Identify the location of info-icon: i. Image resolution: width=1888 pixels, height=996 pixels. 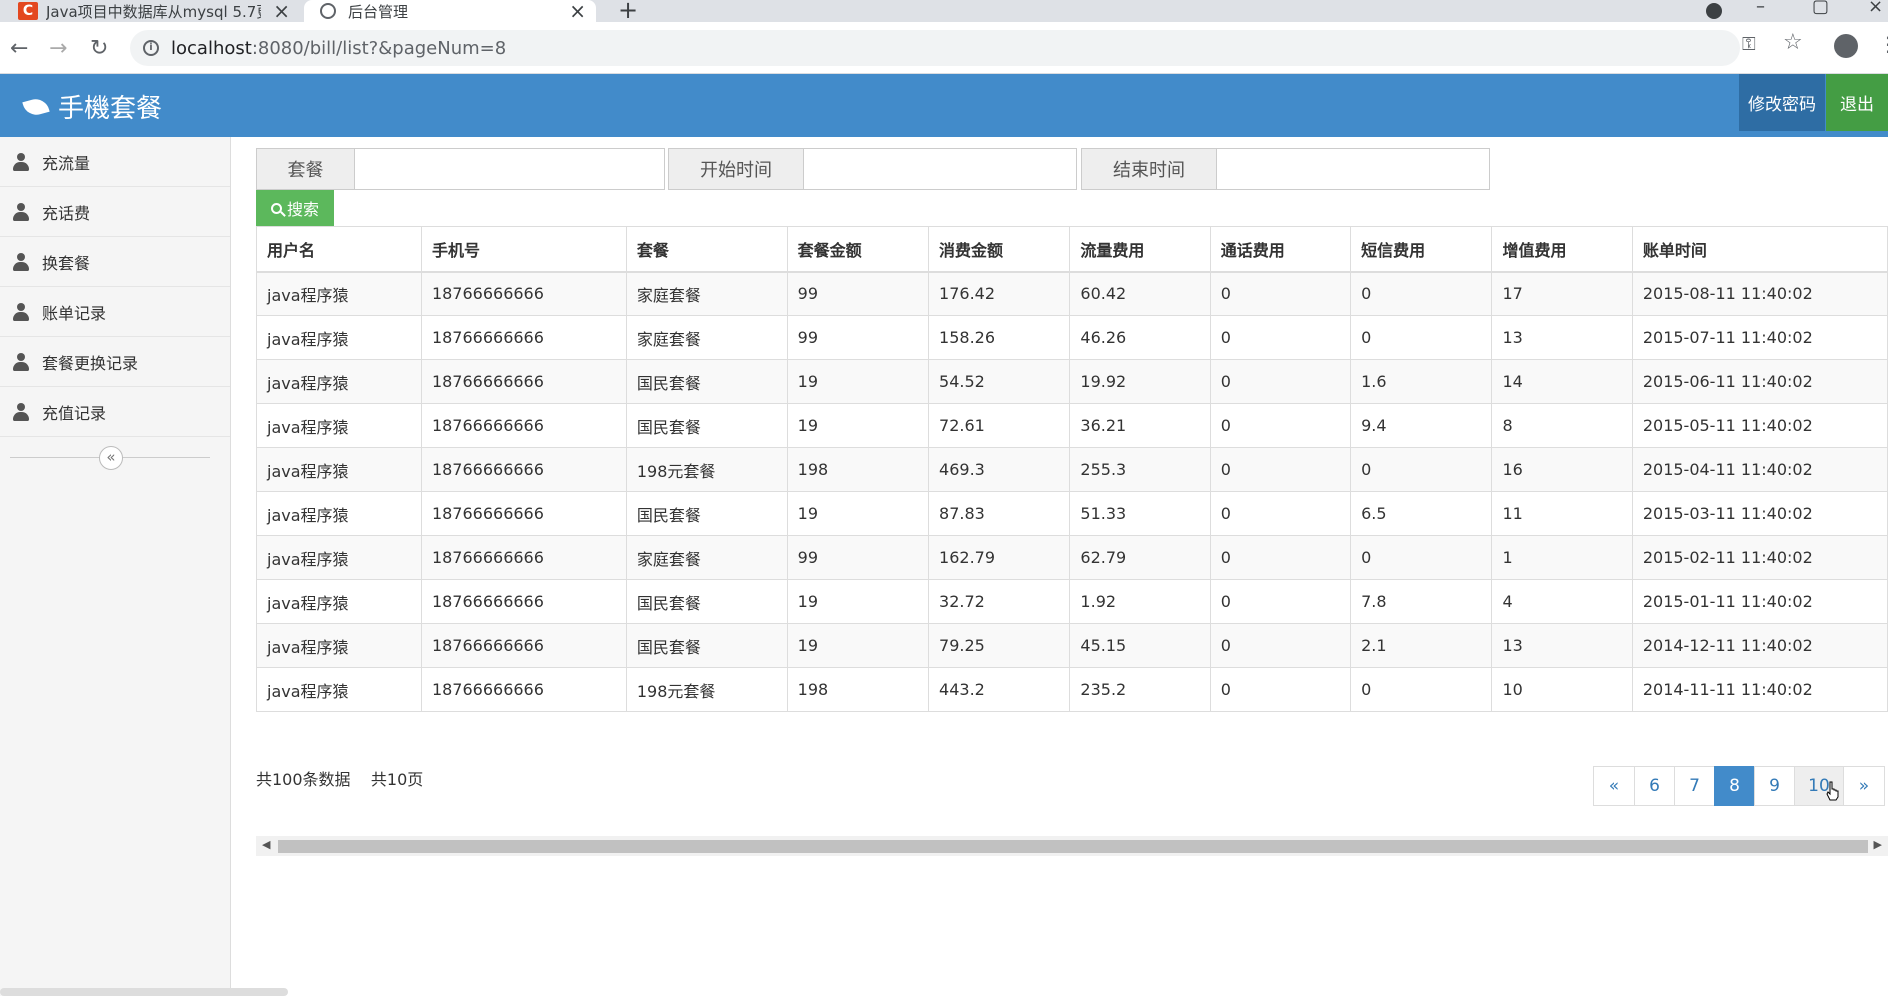
(151, 48).